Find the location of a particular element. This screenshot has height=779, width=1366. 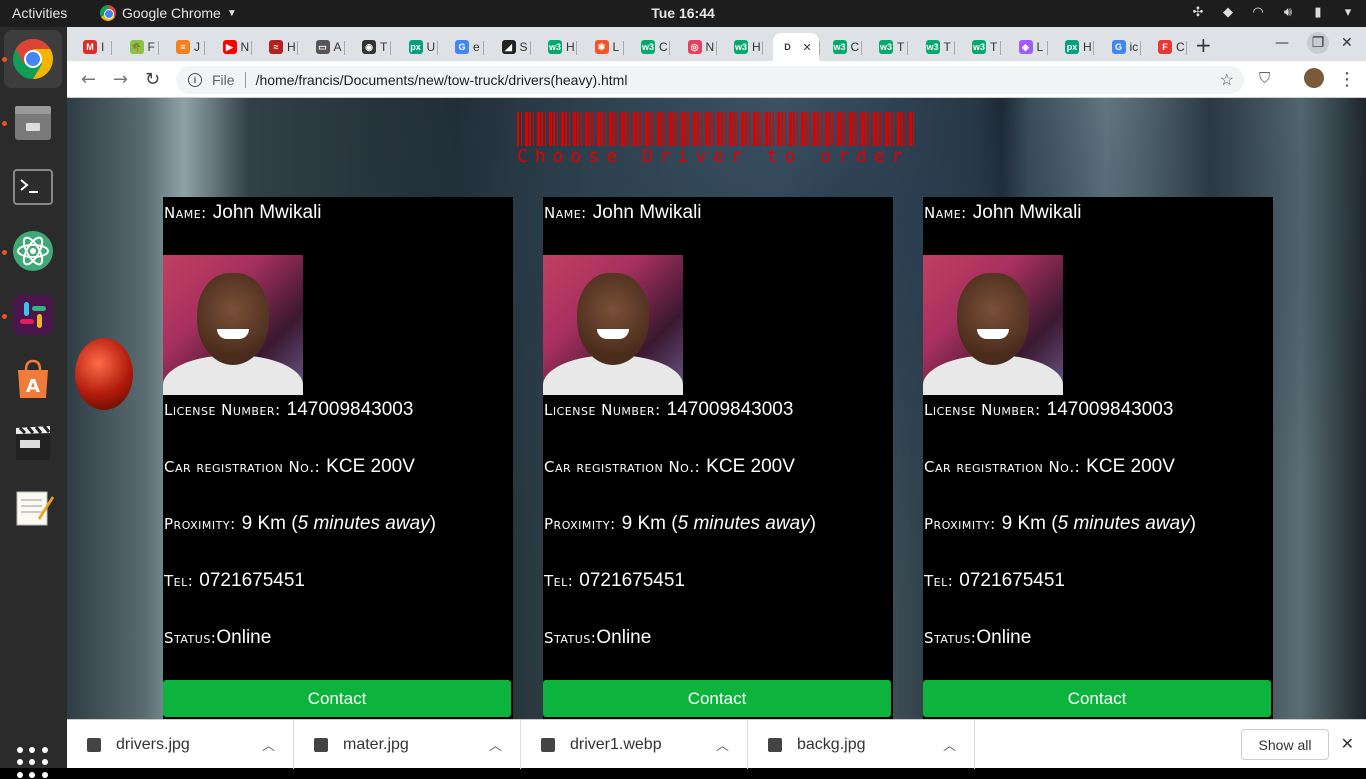

tel-row: Tel: 0721675451 is located at coordinates (614, 581).